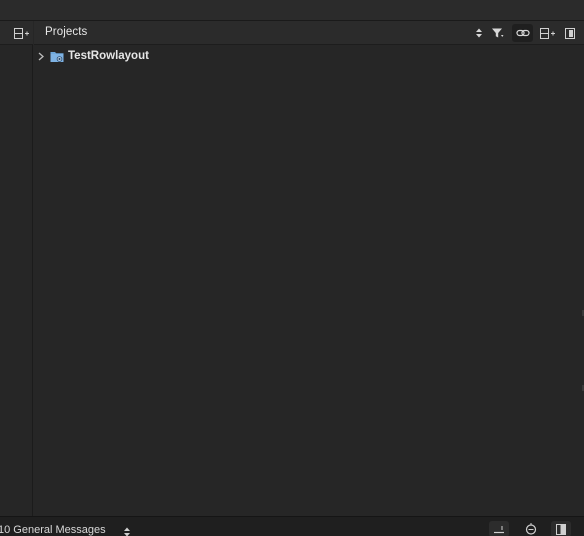 The height and width of the screenshot is (536, 584). I want to click on chevron-right-icon, so click(41, 56).